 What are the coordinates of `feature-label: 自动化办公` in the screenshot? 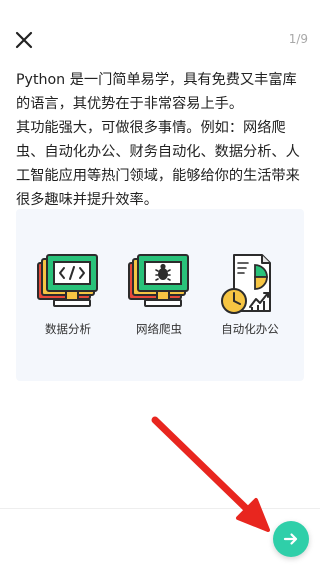 It's located at (250, 329).